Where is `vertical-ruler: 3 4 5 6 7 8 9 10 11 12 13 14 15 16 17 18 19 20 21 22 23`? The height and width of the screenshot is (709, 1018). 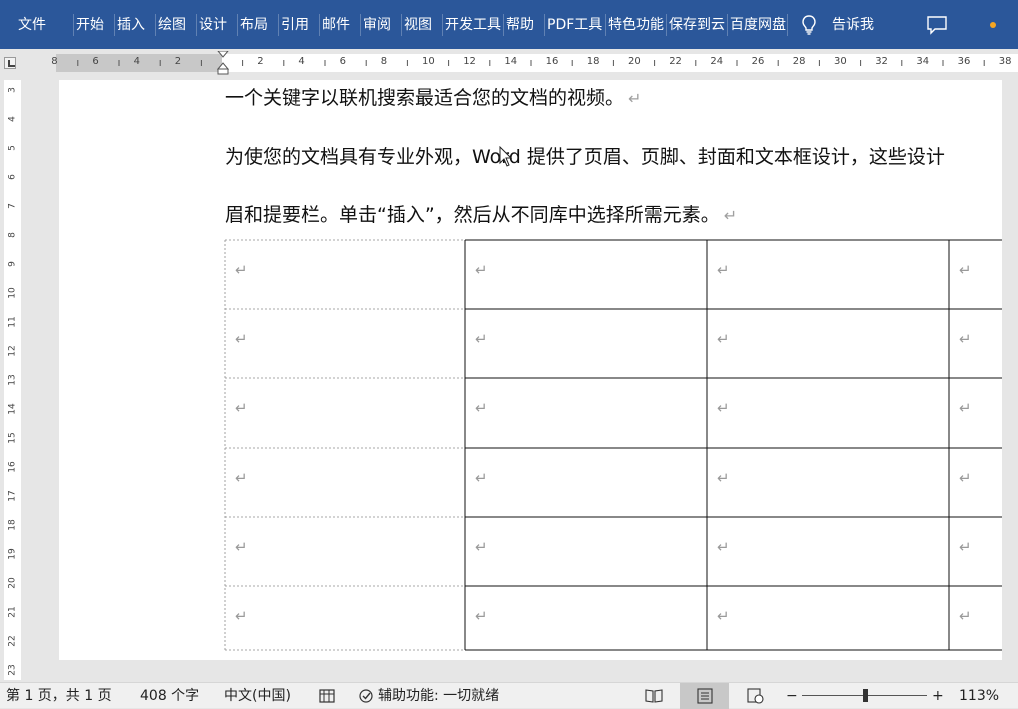
vertical-ruler: 3 4 5 6 7 8 9 10 11 12 13 14 15 16 17 18 19 20 21 22 23 is located at coordinates (12, 380).